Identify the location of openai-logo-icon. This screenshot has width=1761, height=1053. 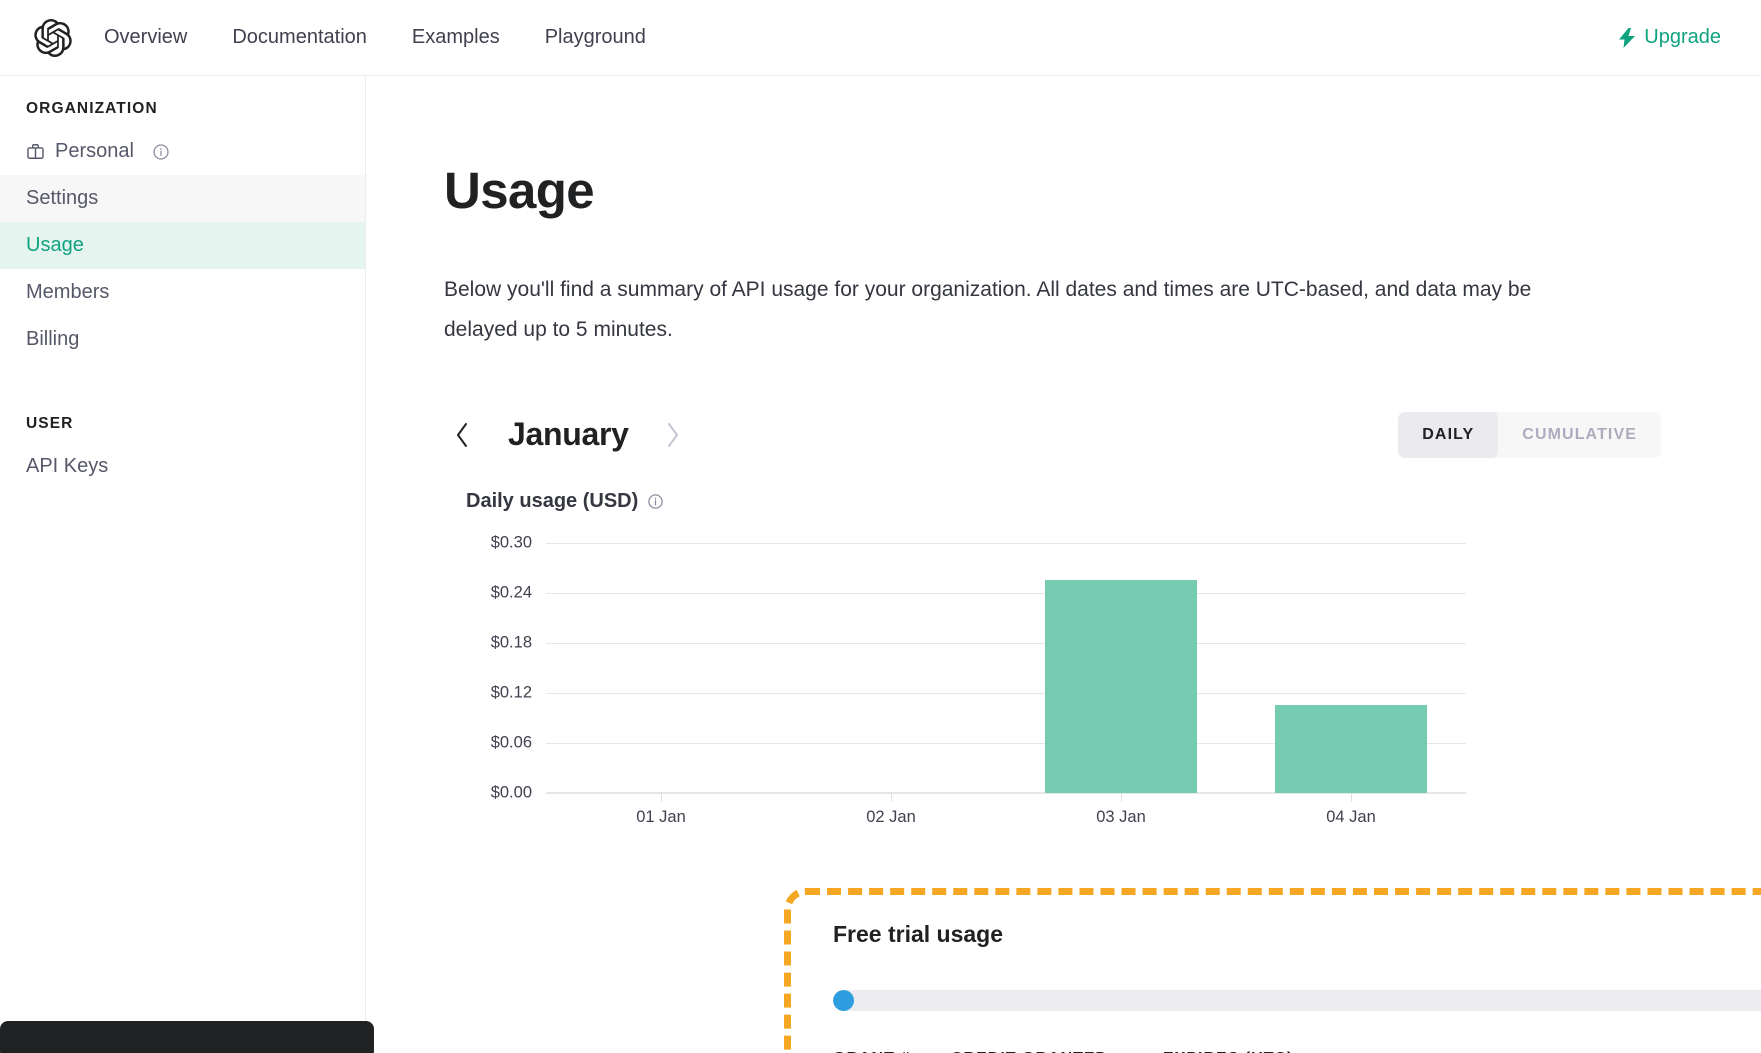
(53, 37).